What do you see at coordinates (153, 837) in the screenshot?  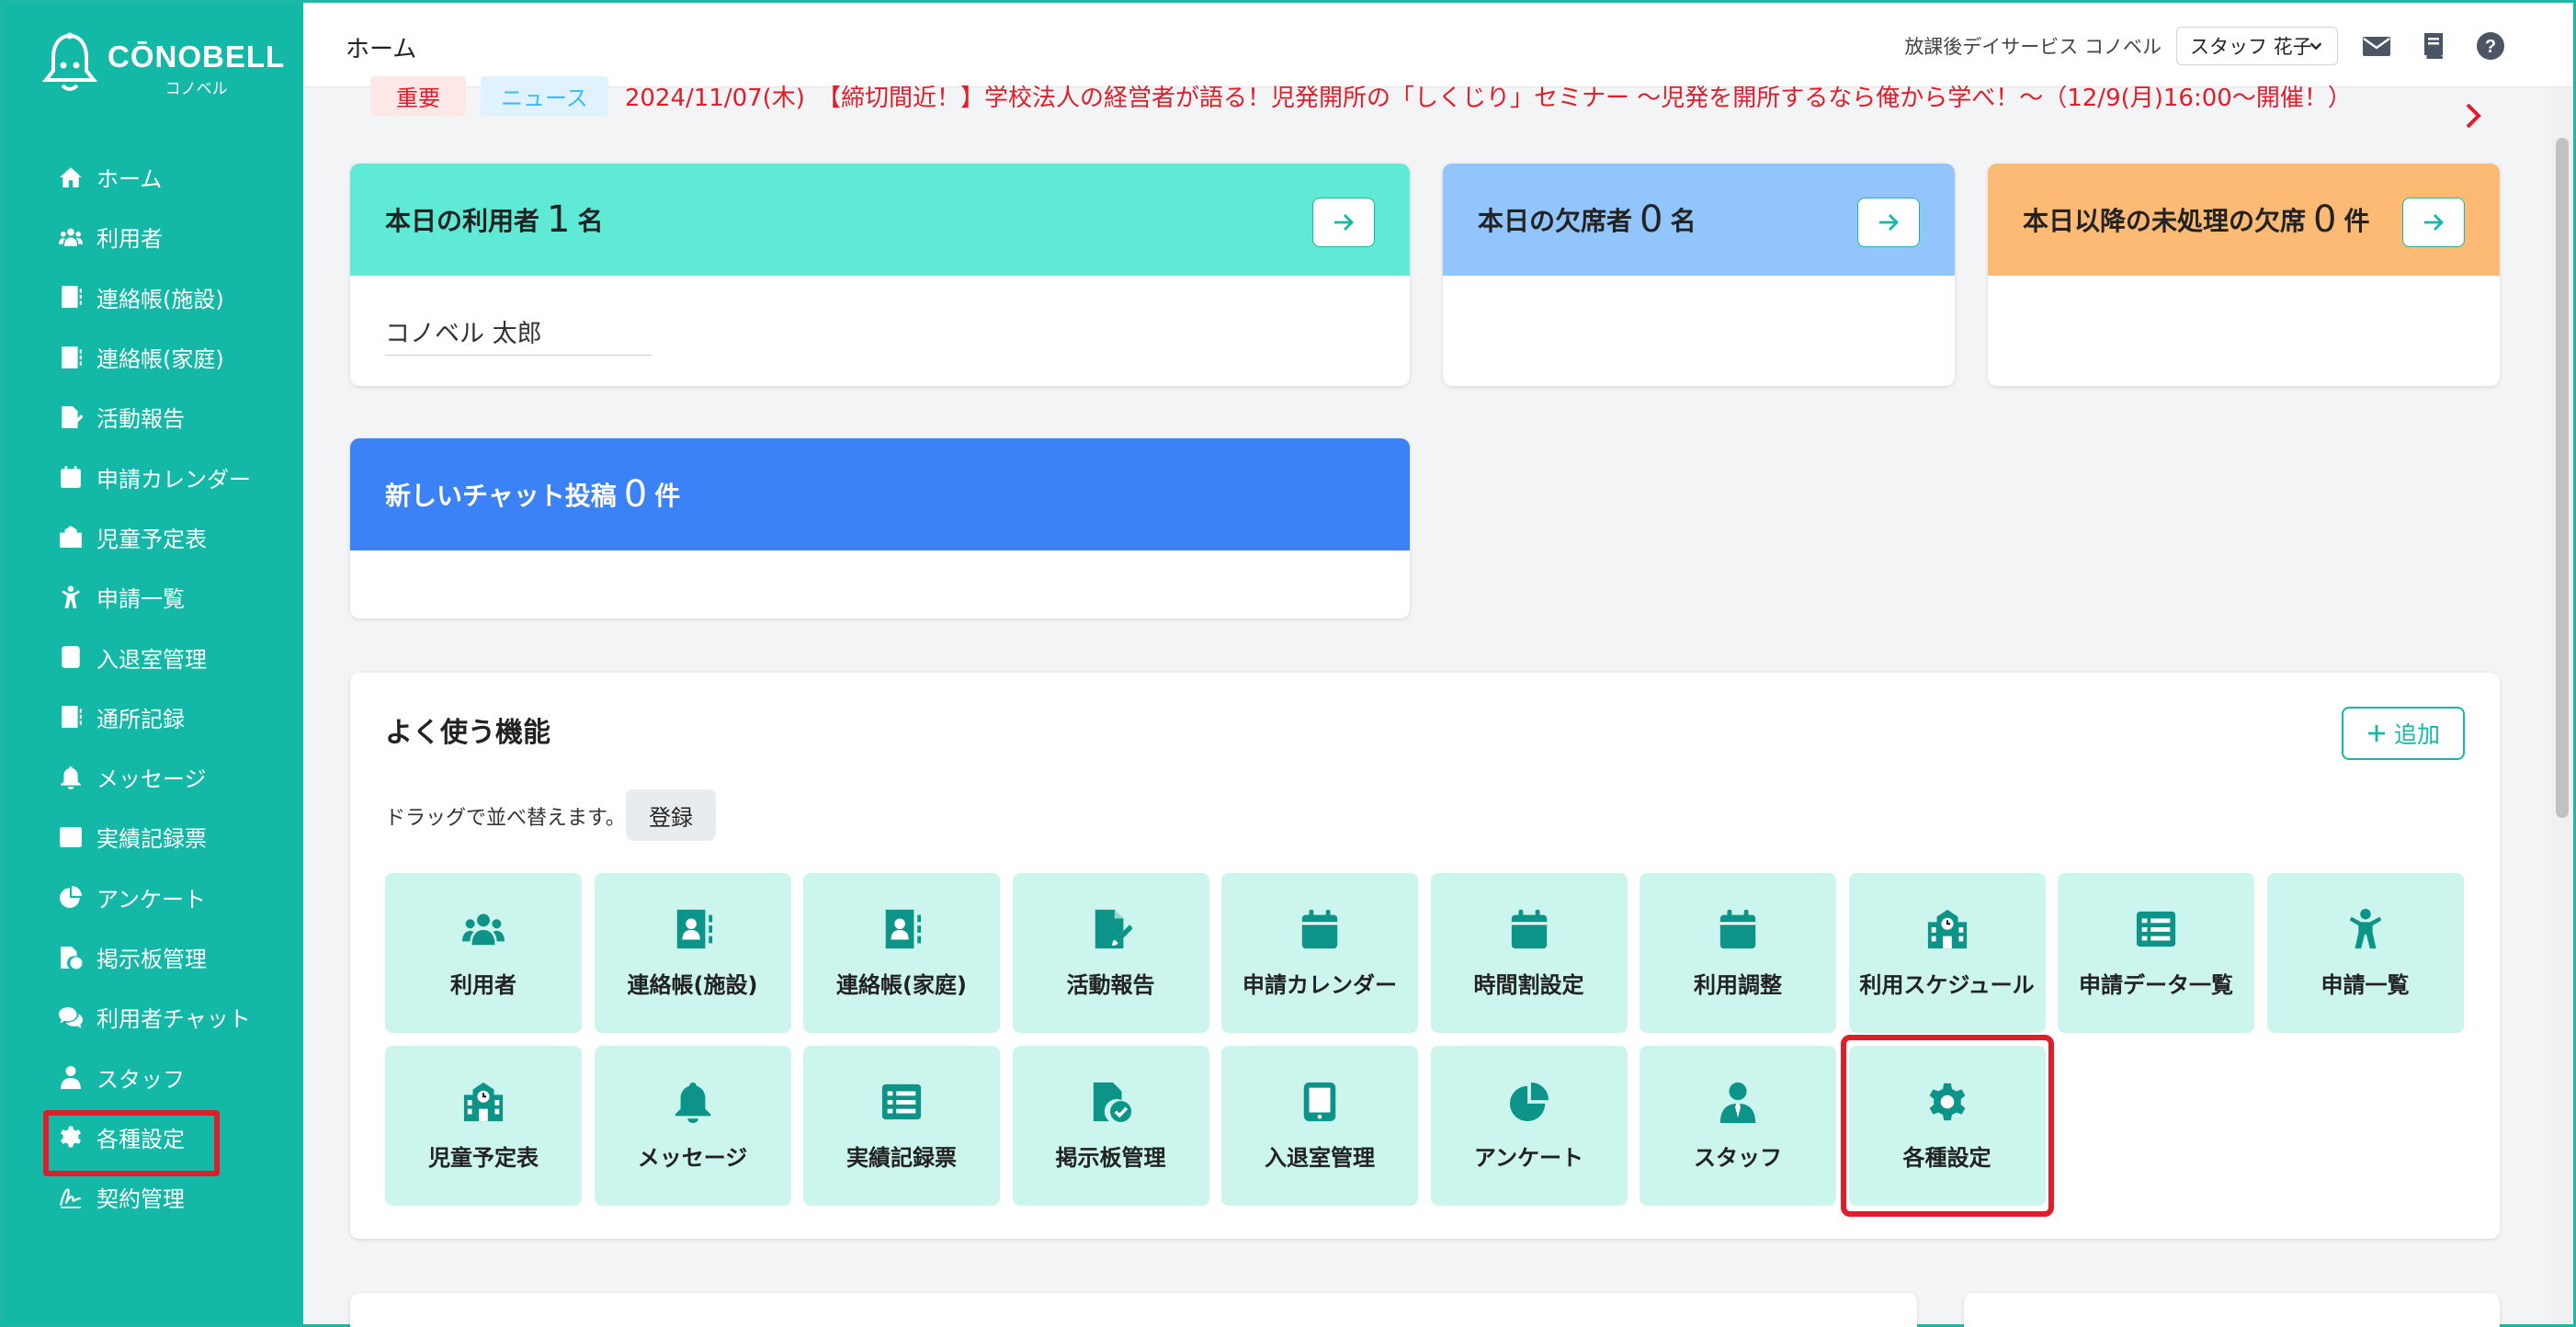 I see `sidebar-item-11: 実績記録票` at bounding box center [153, 837].